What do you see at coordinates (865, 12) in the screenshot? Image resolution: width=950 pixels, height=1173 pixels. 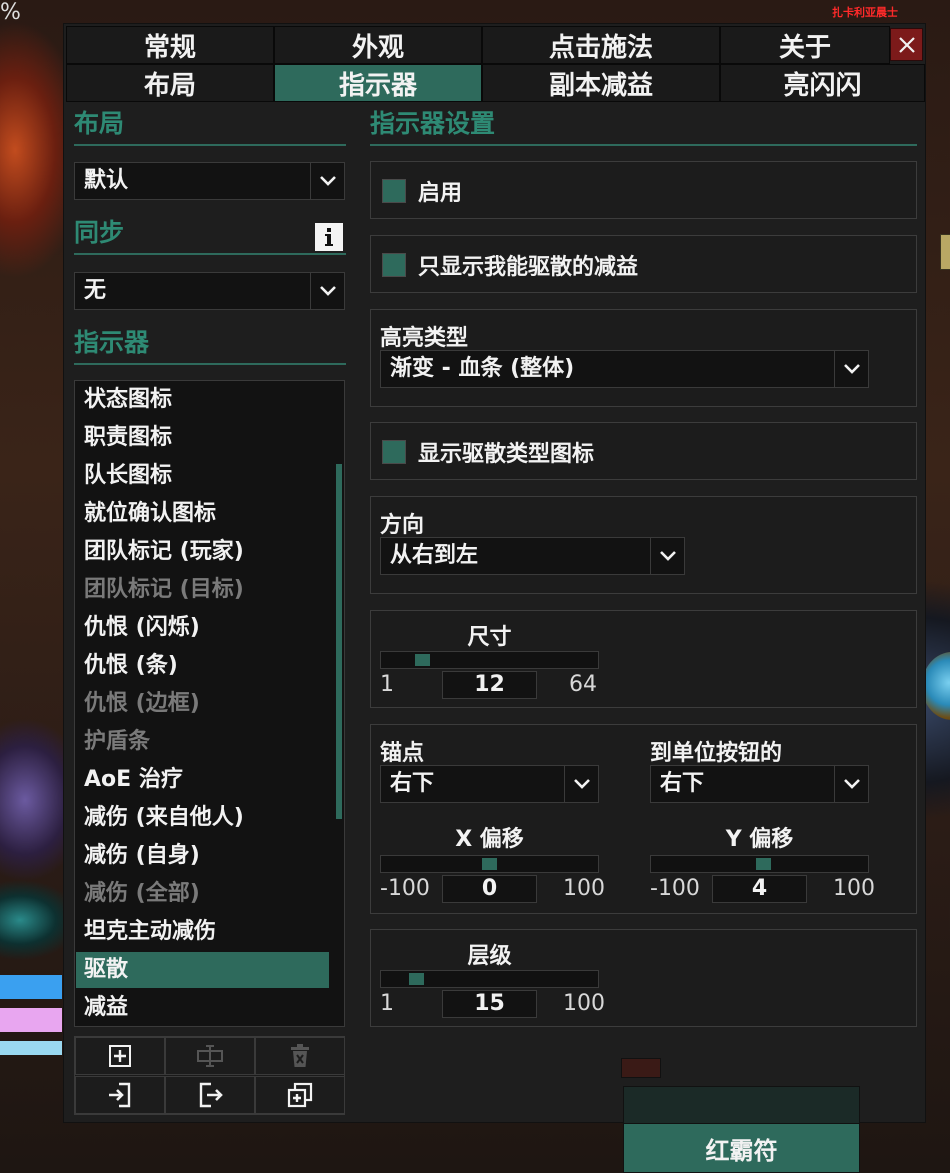 I see `background-player-name: 扎卡利亚晨士` at bounding box center [865, 12].